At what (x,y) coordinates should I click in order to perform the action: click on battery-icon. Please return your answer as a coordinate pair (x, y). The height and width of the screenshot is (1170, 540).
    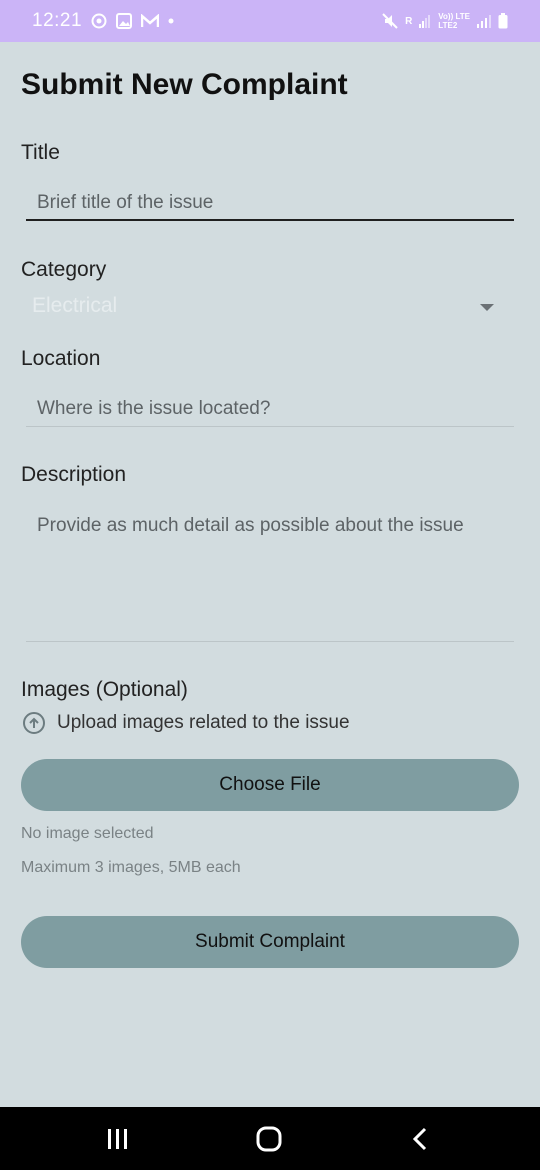
    Looking at the image, I should click on (503, 21).